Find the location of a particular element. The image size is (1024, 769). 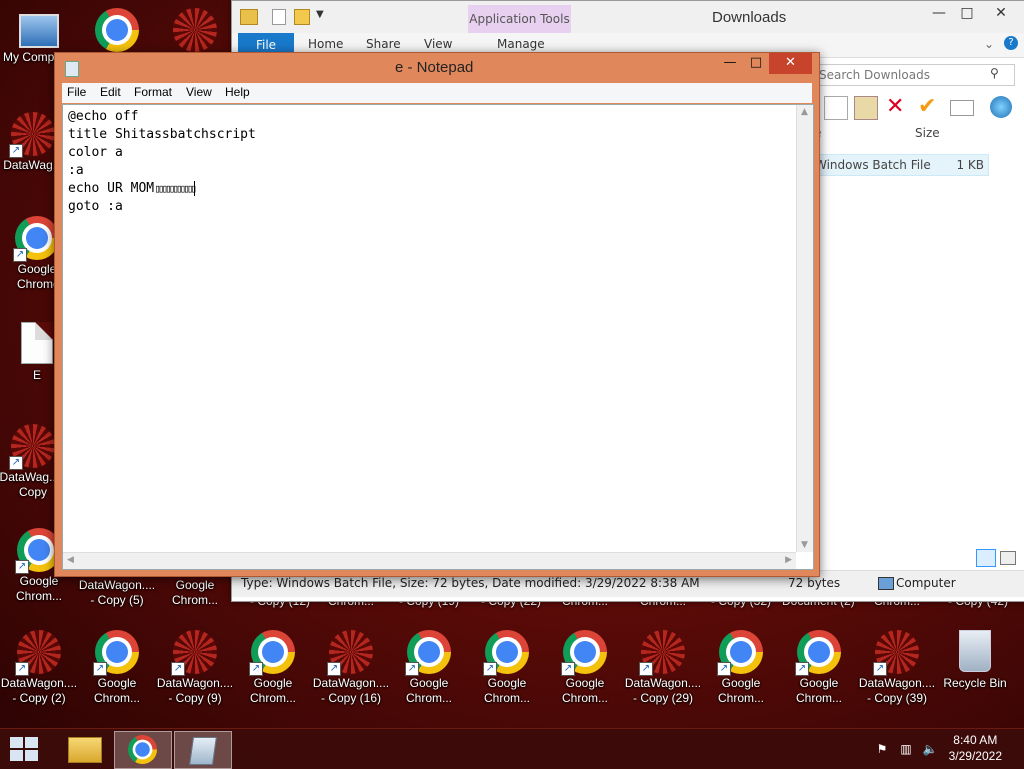

chevron-down-icon: ⌄ is located at coordinates (989, 44).